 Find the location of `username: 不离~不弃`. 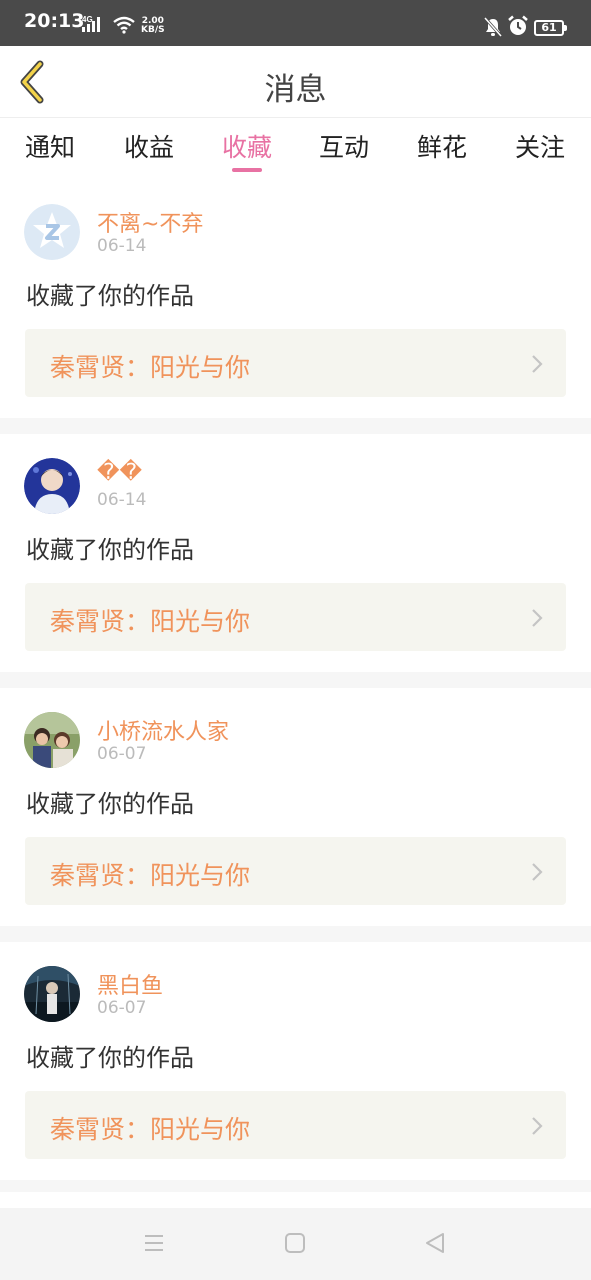

username: 不离~不弃 is located at coordinates (150, 222).